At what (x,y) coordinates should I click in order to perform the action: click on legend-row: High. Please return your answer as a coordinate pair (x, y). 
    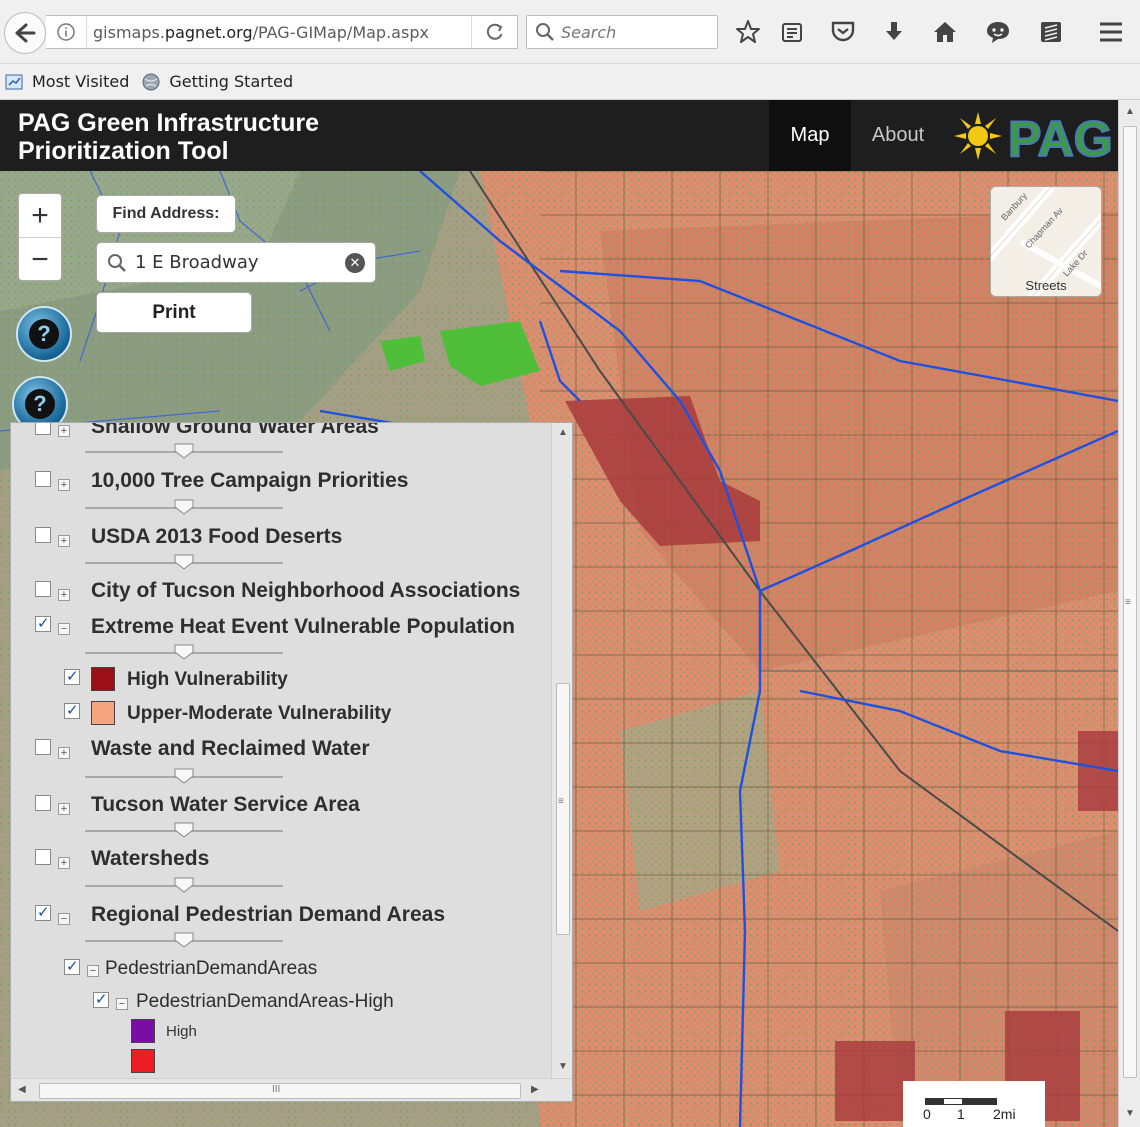
    Looking at the image, I should click on (281, 1033).